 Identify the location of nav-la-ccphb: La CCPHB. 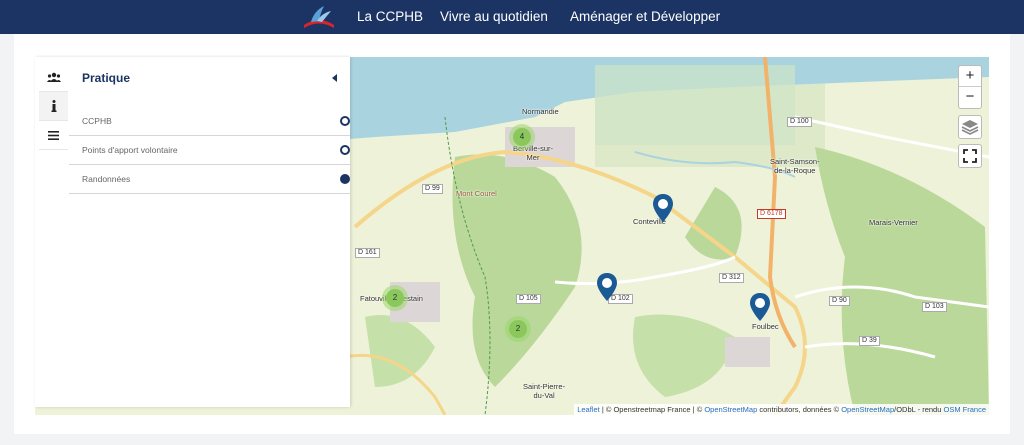
(390, 17).